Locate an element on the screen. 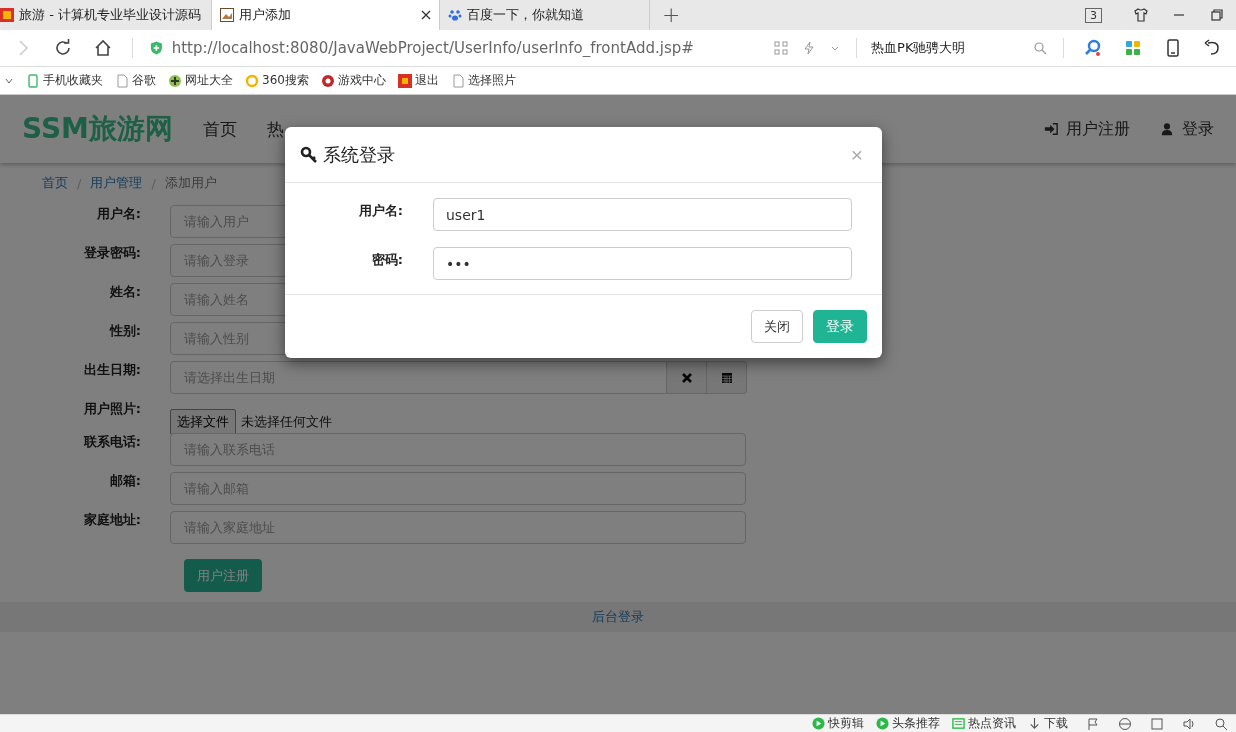 The height and width of the screenshot is (732, 1236). bookmark-label: 游戏中心 is located at coordinates (361, 80).